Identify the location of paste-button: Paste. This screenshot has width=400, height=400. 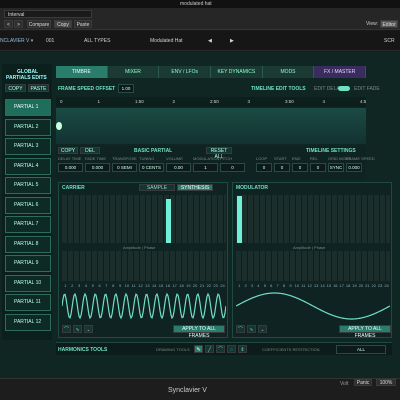
(83, 24).